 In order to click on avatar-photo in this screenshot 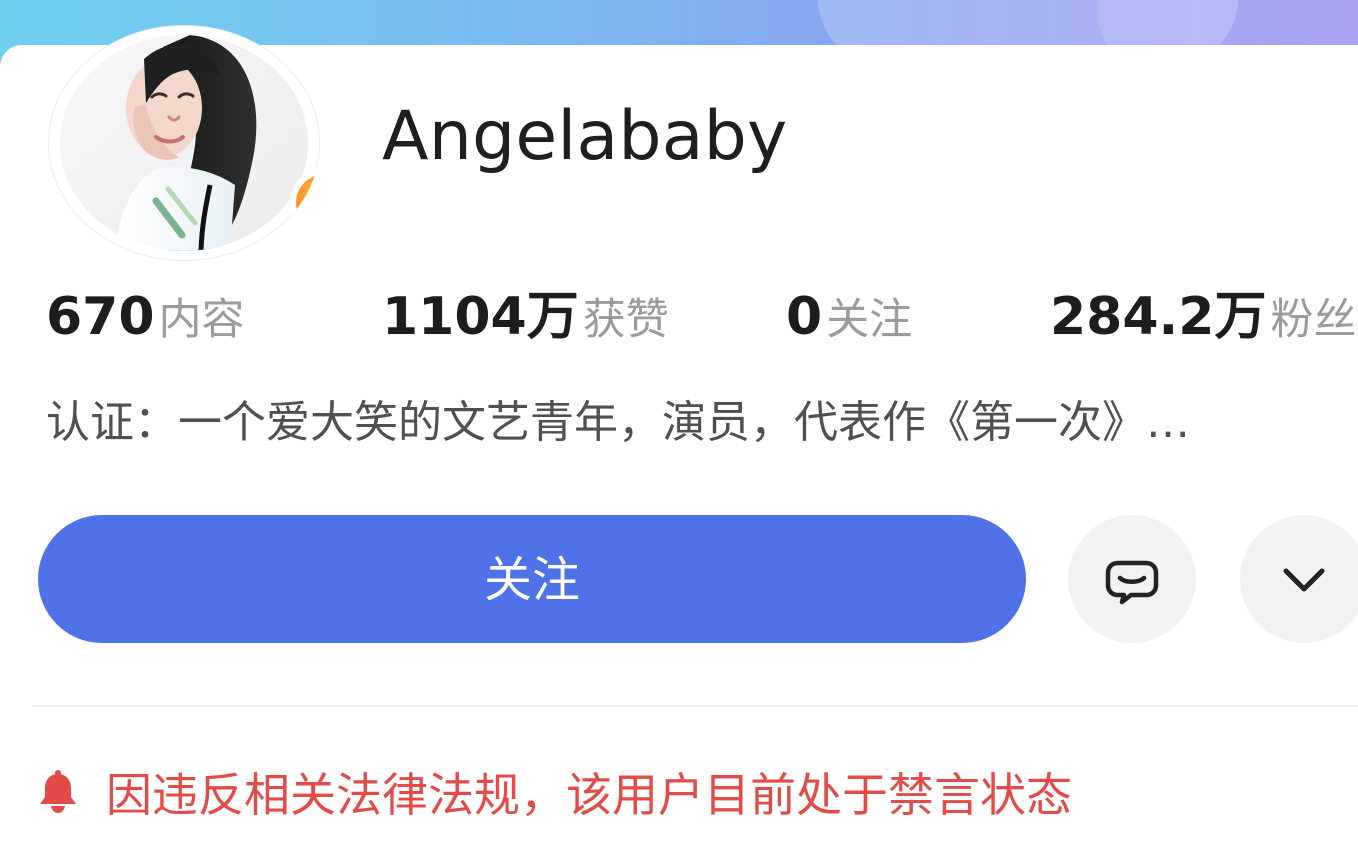, I will do `click(184, 143)`.